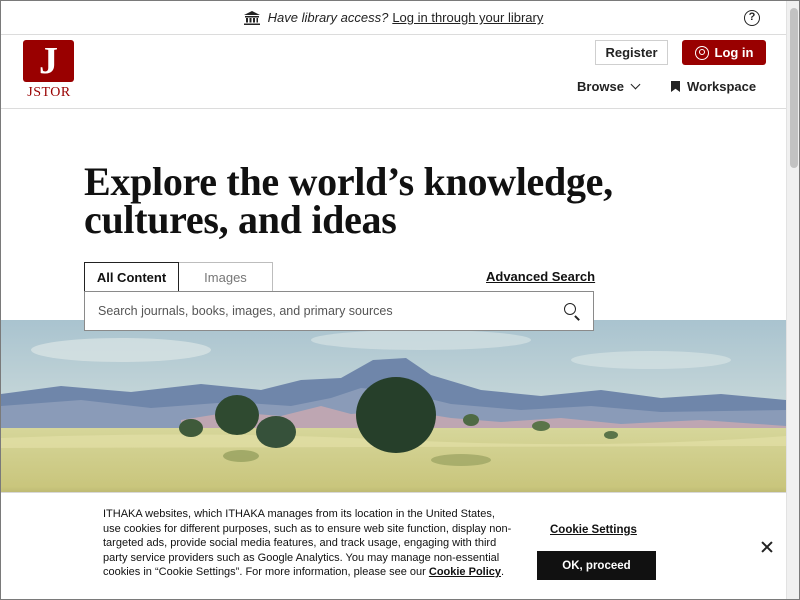 The height and width of the screenshot is (600, 800). I want to click on workspace-label: Workspace, so click(722, 86).